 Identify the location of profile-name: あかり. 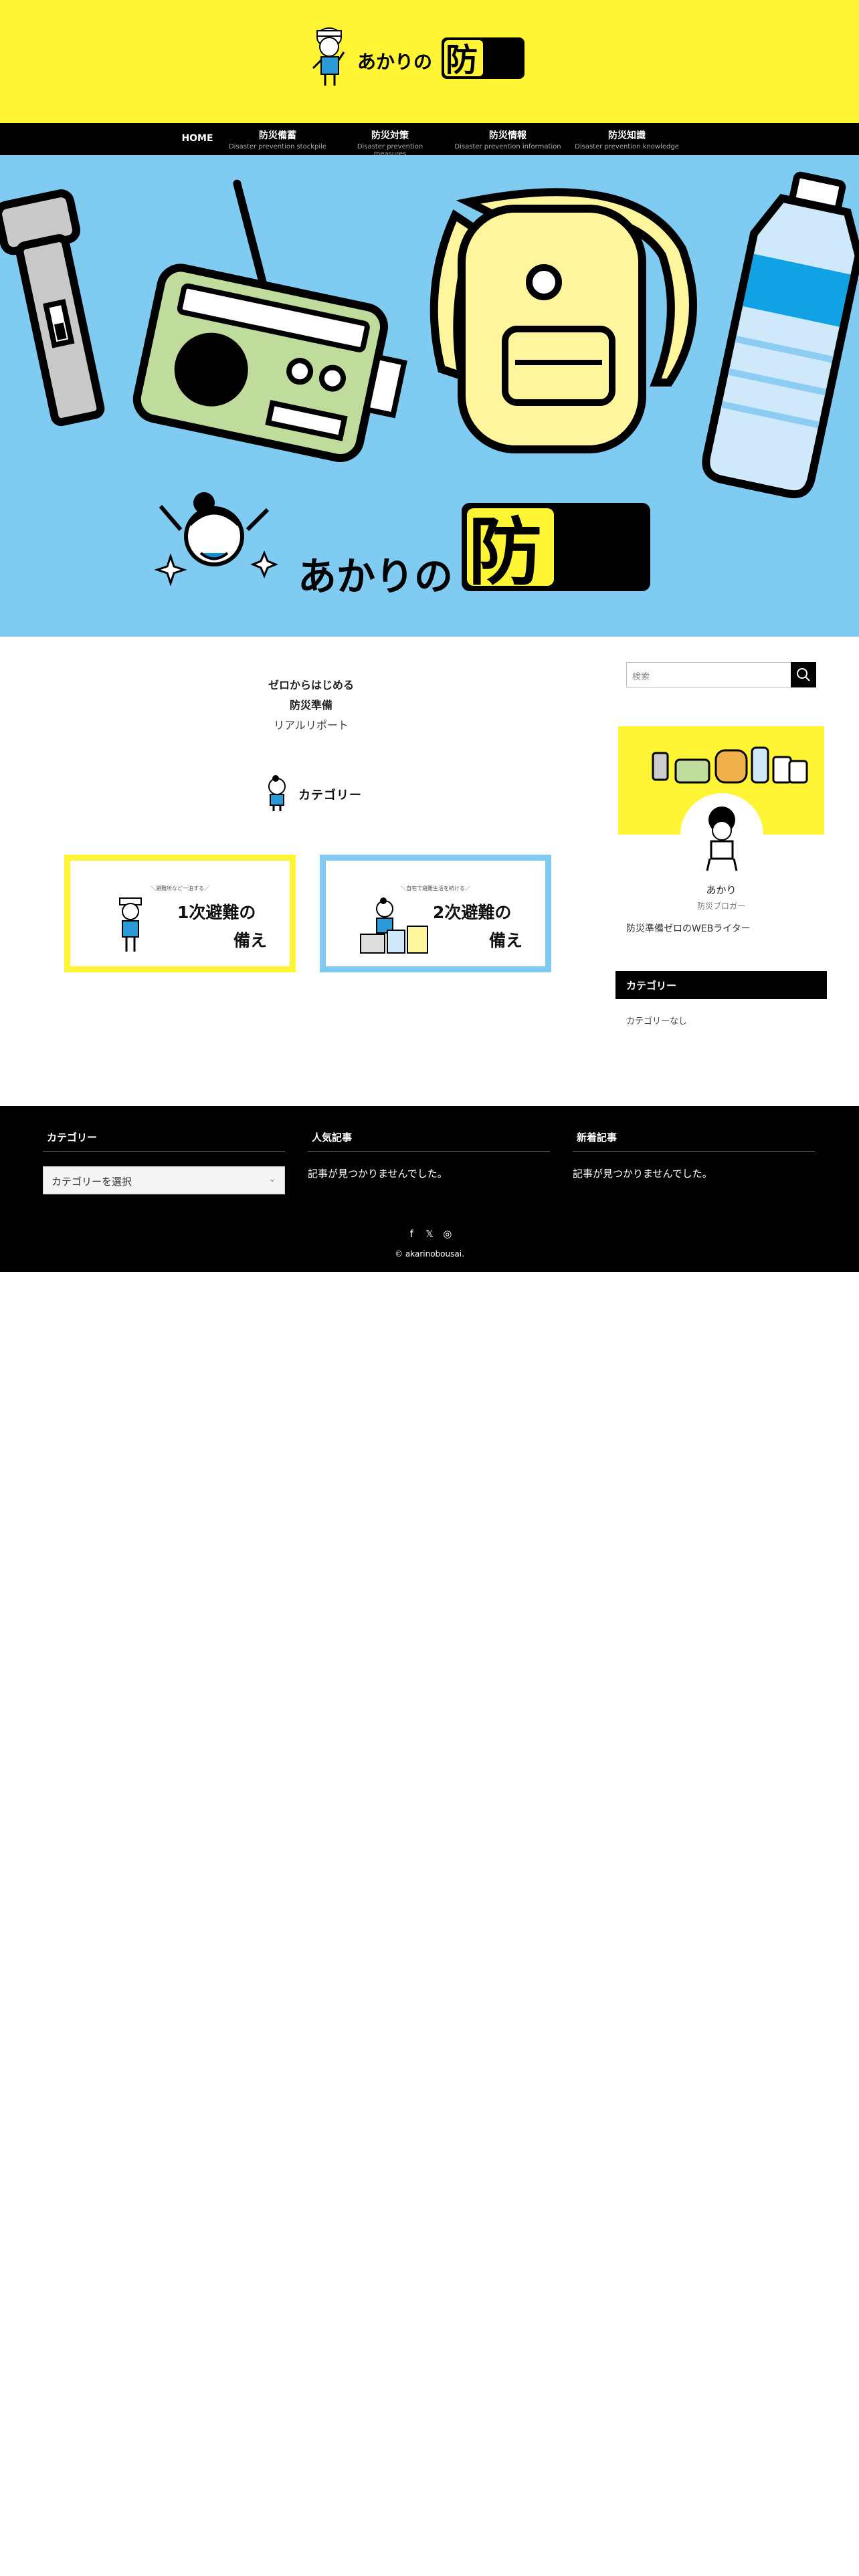
(721, 890).